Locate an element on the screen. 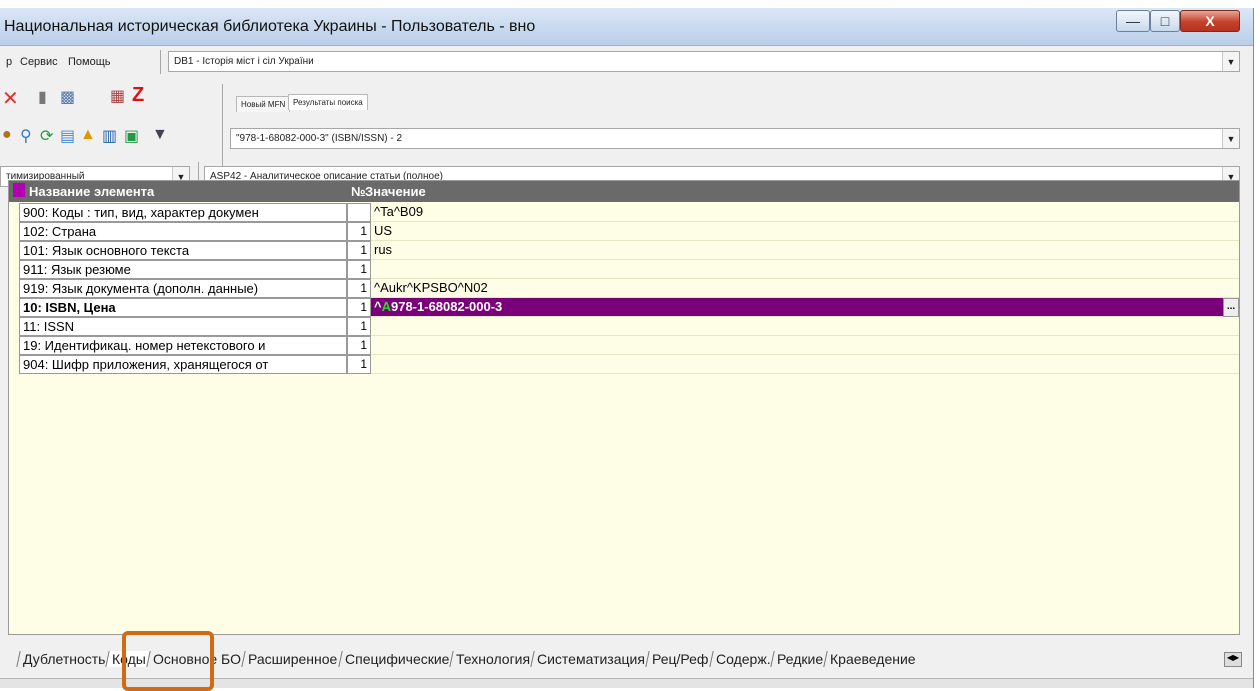 This screenshot has height=691, width=1260. row-value: rus is located at coordinates (805, 250).